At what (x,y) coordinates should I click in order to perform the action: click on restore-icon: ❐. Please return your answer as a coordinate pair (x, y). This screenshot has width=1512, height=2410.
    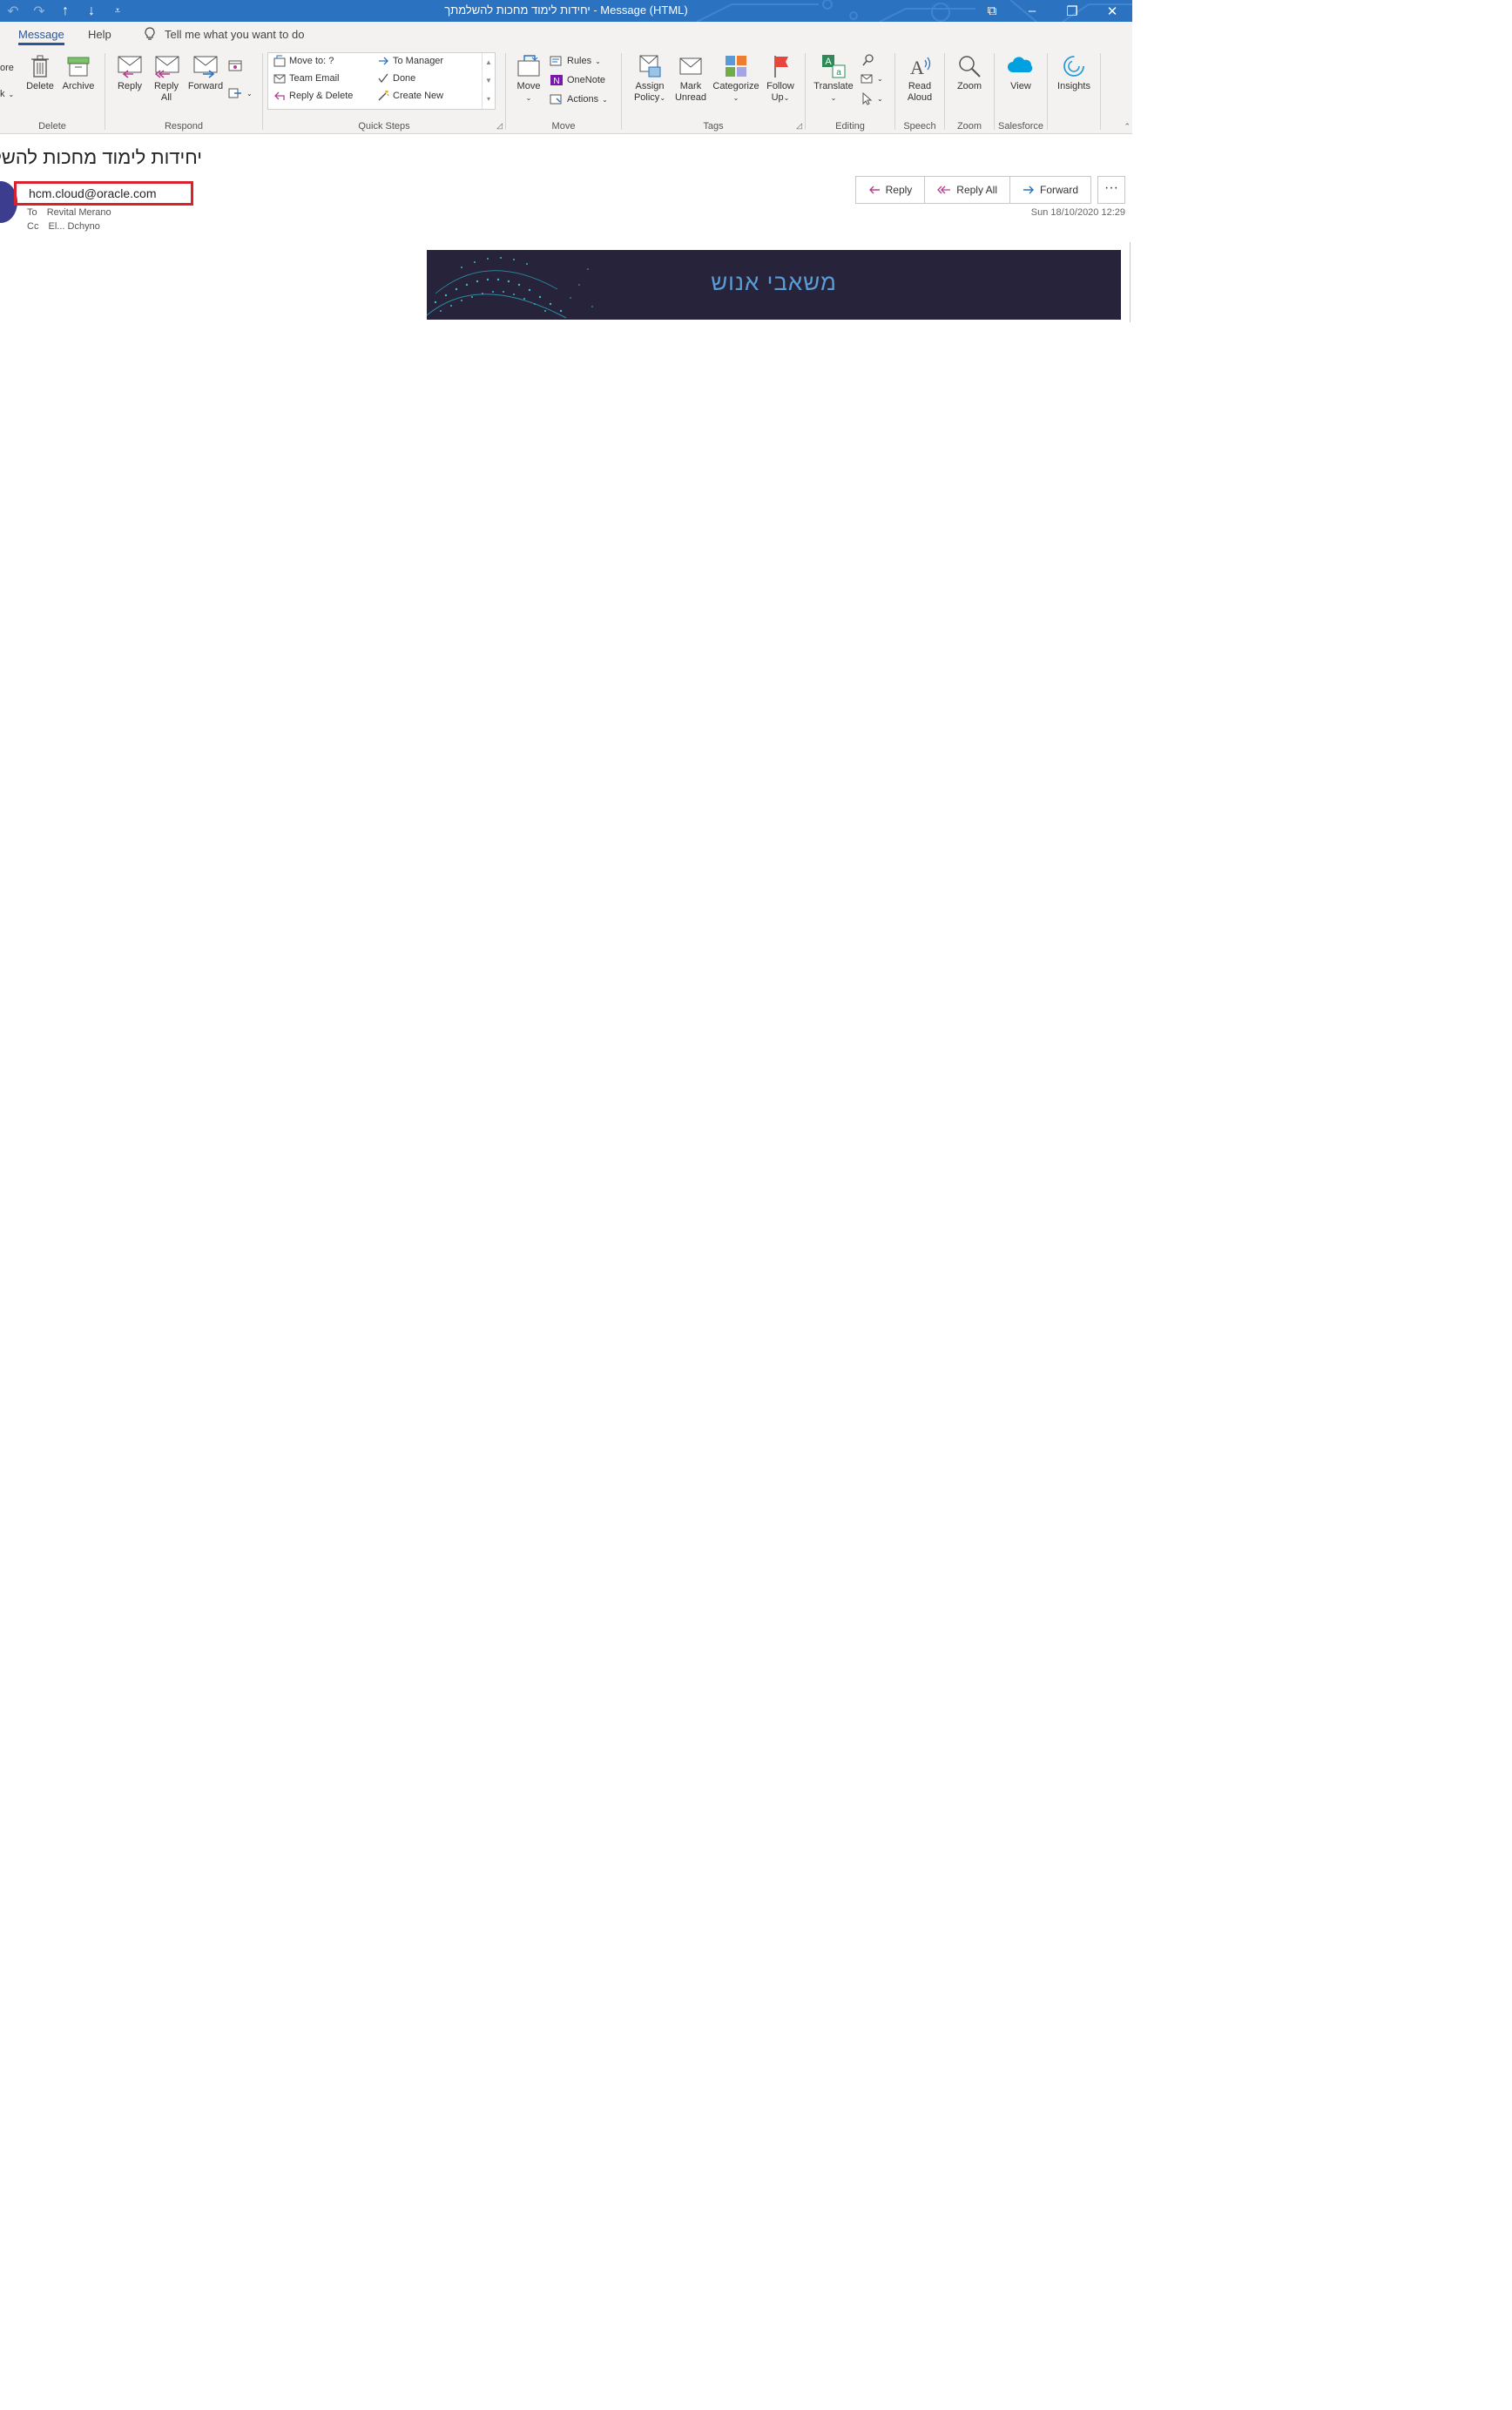
    Looking at the image, I should click on (1072, 11).